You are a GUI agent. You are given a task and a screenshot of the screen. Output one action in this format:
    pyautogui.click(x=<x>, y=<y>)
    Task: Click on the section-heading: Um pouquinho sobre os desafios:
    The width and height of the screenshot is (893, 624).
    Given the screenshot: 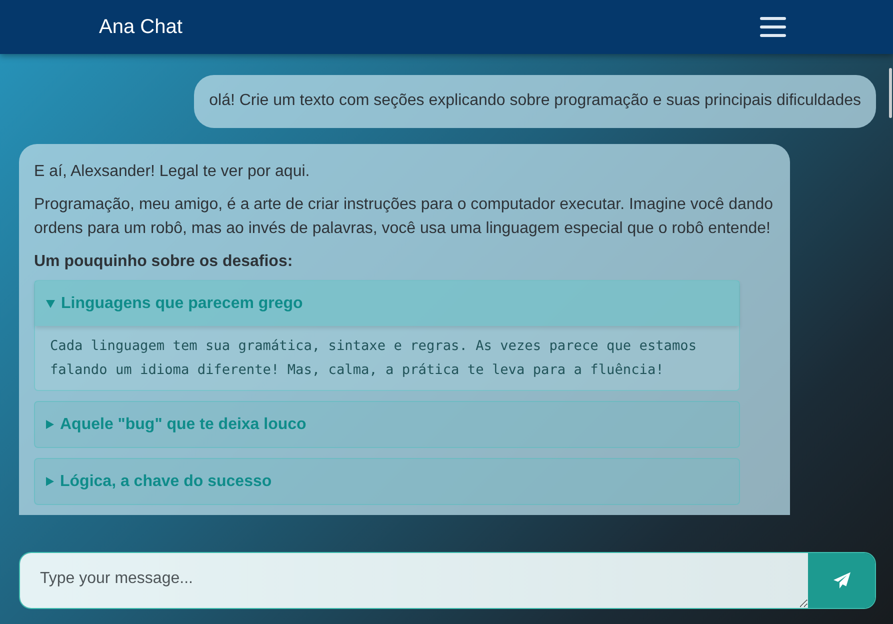 What is the action you would take?
    pyautogui.click(x=164, y=262)
    